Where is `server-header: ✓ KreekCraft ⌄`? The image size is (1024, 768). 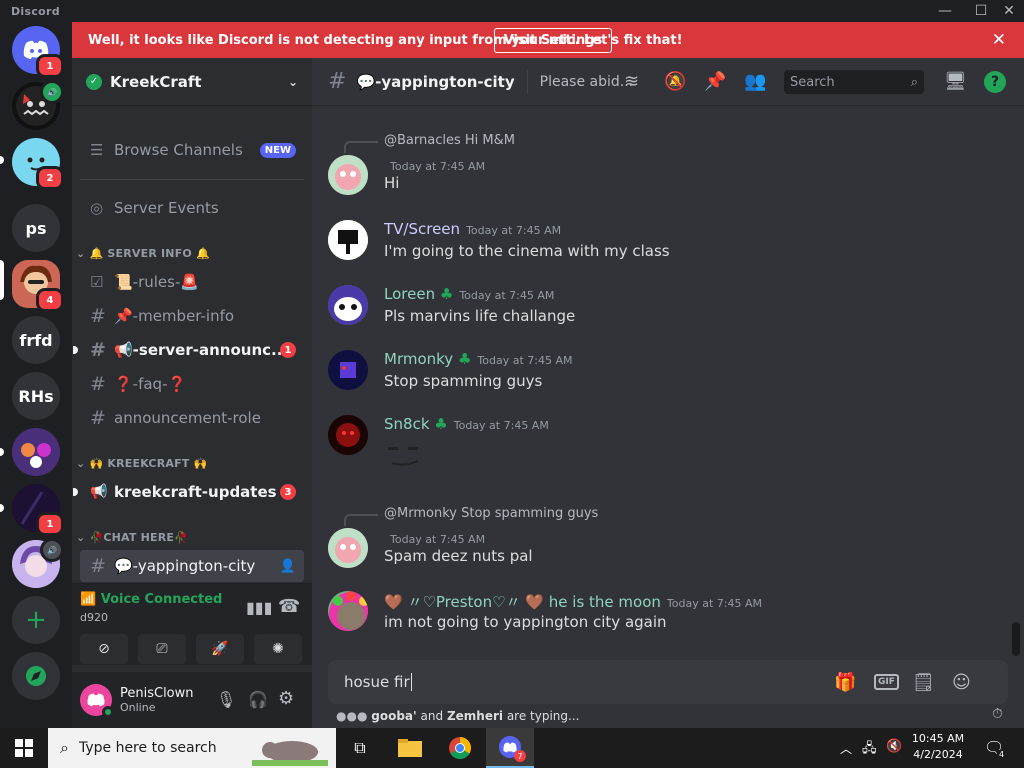 server-header: ✓ KreekCraft ⌄ is located at coordinates (192, 82).